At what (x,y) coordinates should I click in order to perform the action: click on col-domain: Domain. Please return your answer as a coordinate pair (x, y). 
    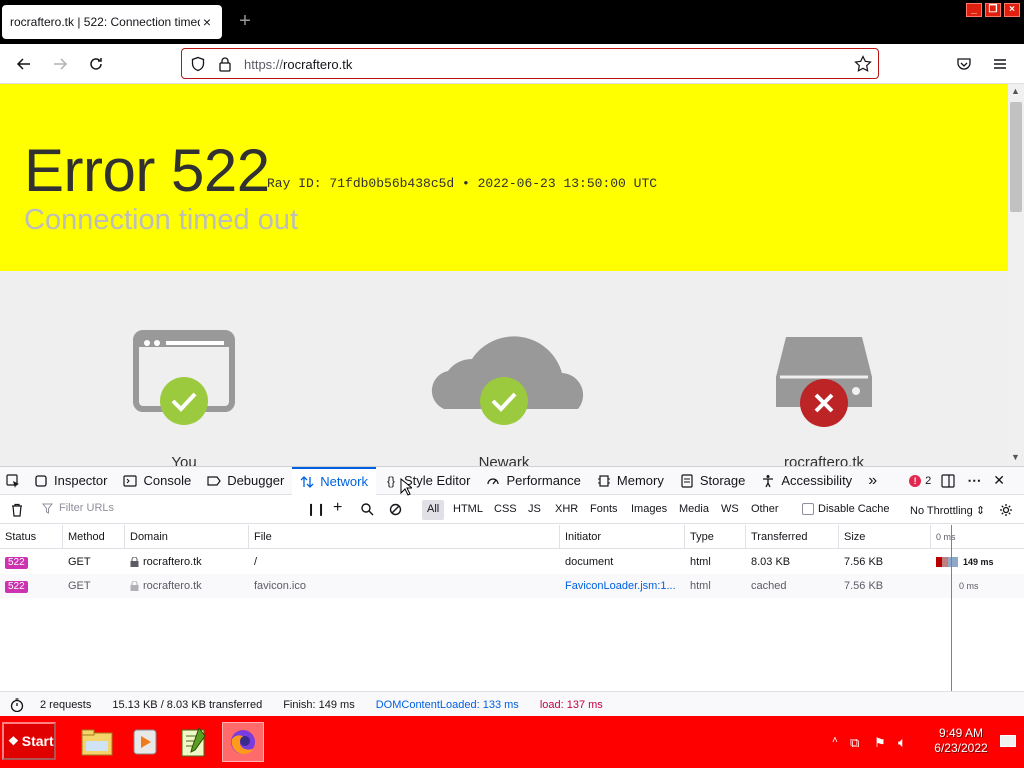
    Looking at the image, I should click on (187, 537).